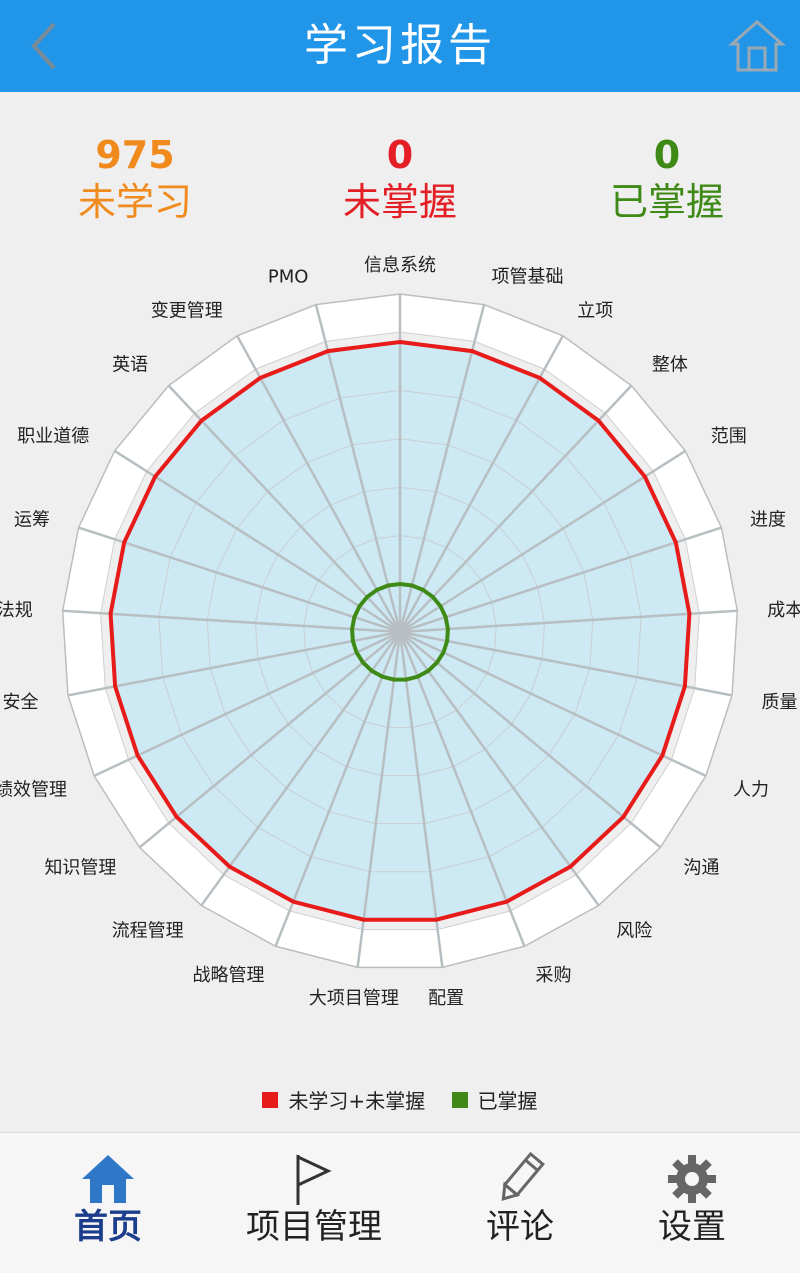  I want to click on tab-project-management: 项目管理, so click(314, 1203).